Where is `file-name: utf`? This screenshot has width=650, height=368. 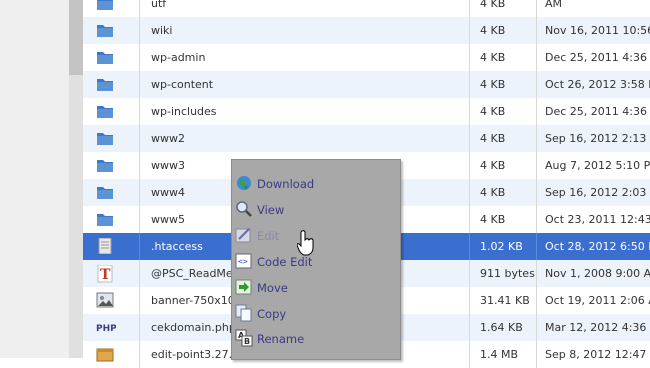
file-name: utf is located at coordinates (158, 8).